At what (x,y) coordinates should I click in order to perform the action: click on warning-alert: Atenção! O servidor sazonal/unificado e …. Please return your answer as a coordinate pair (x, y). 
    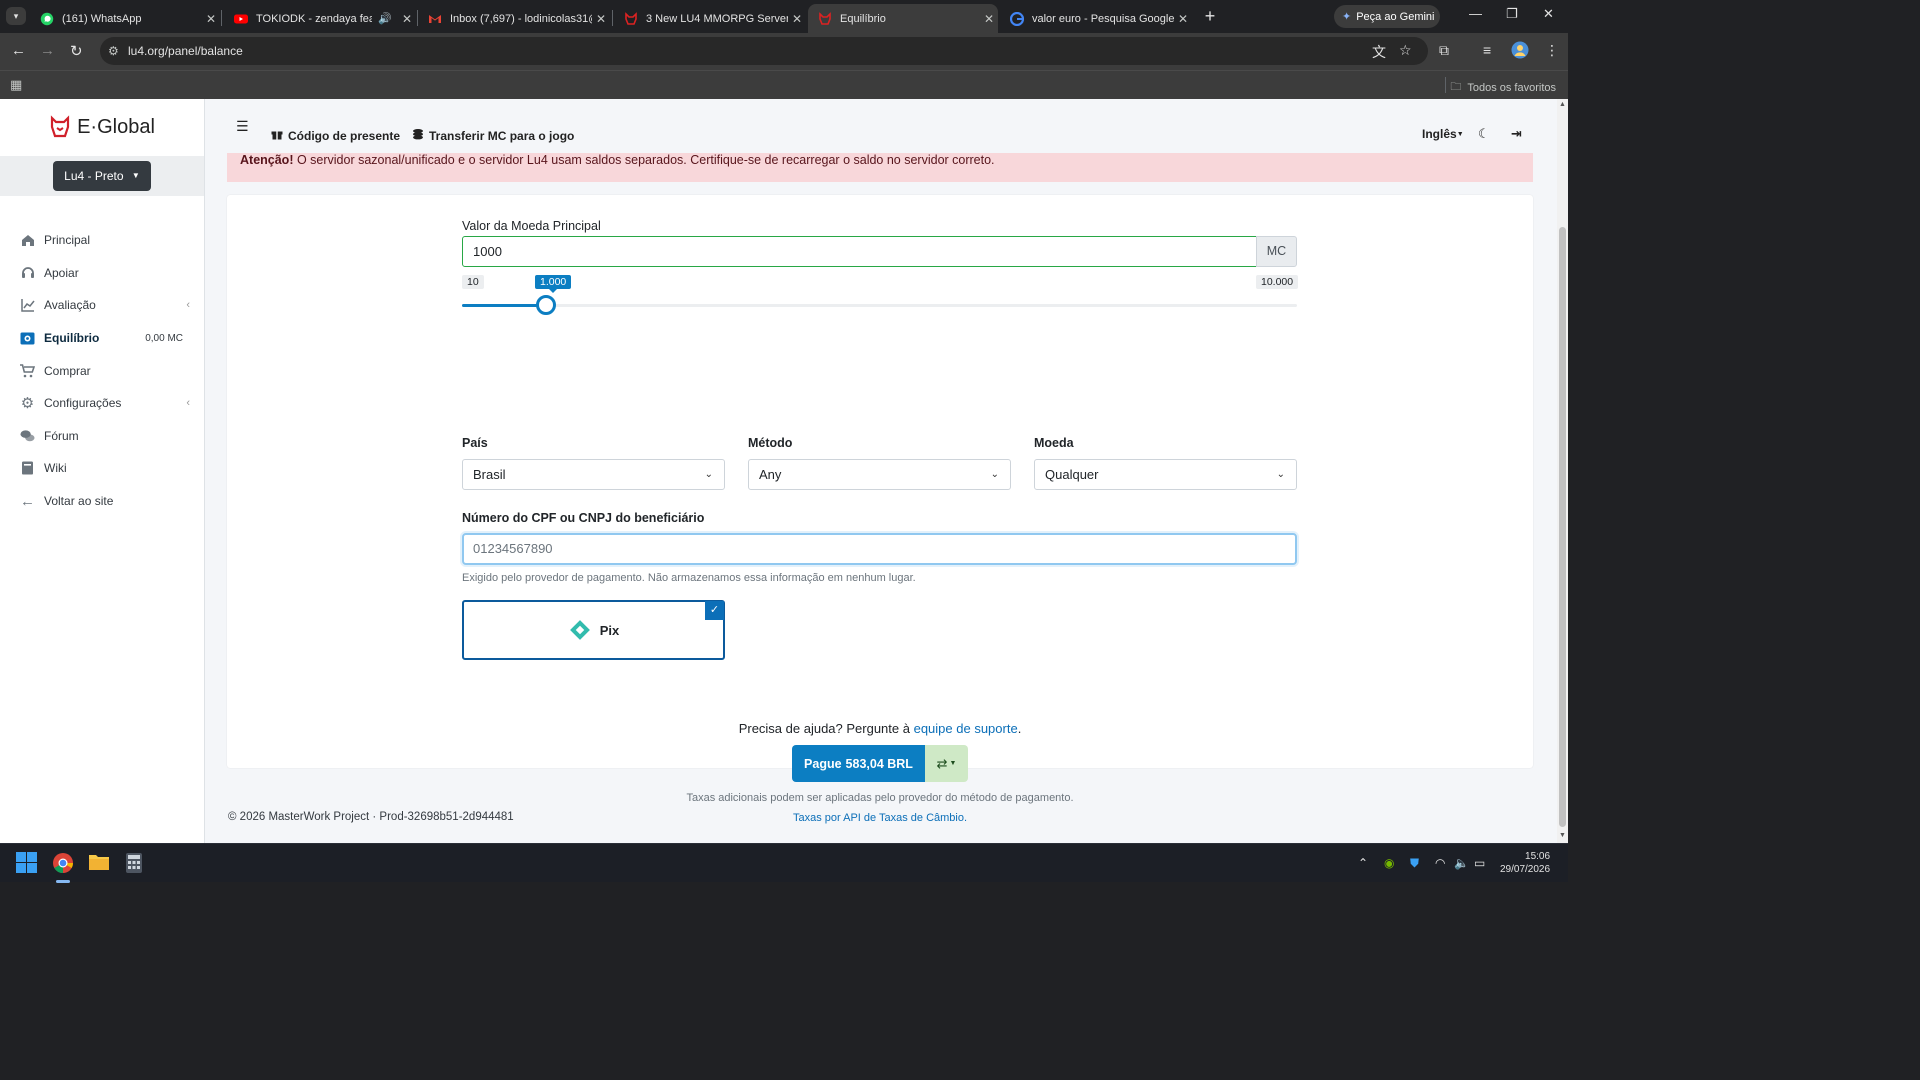
    Looking at the image, I should click on (880, 167).